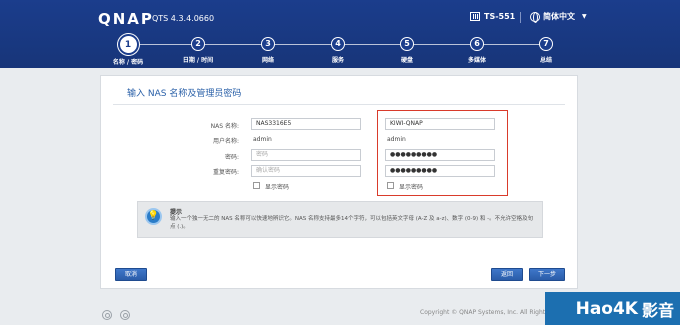  Describe the element at coordinates (256, 185) in the screenshot. I see `show-password-checkbox` at that location.